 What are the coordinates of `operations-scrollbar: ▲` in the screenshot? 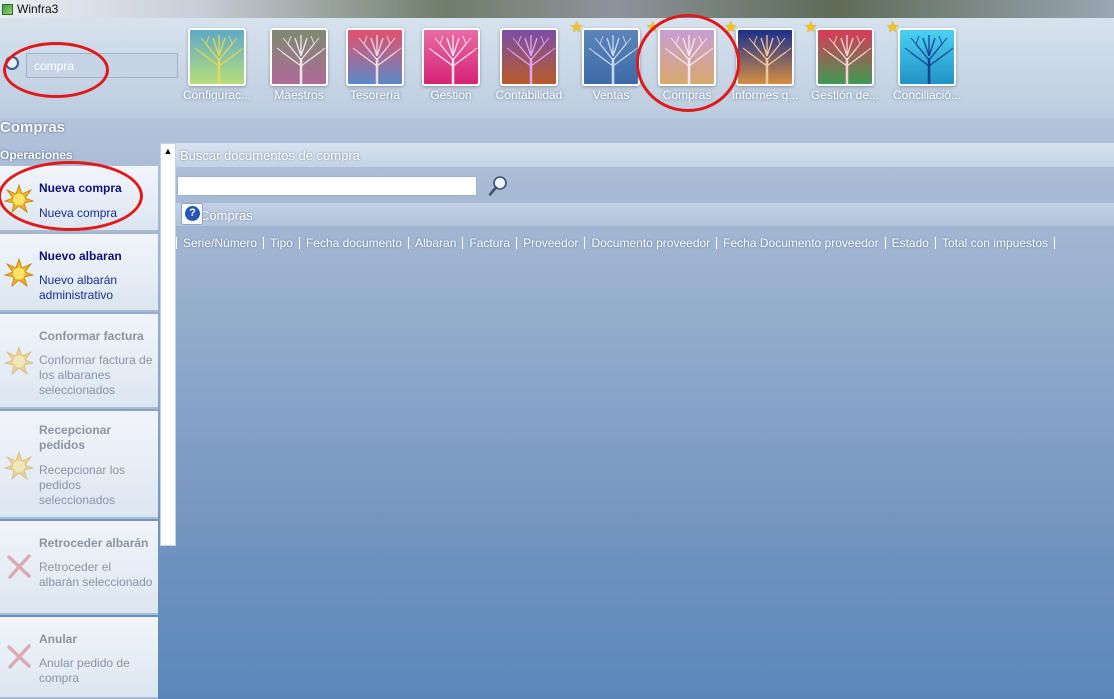 It's located at (168, 344).